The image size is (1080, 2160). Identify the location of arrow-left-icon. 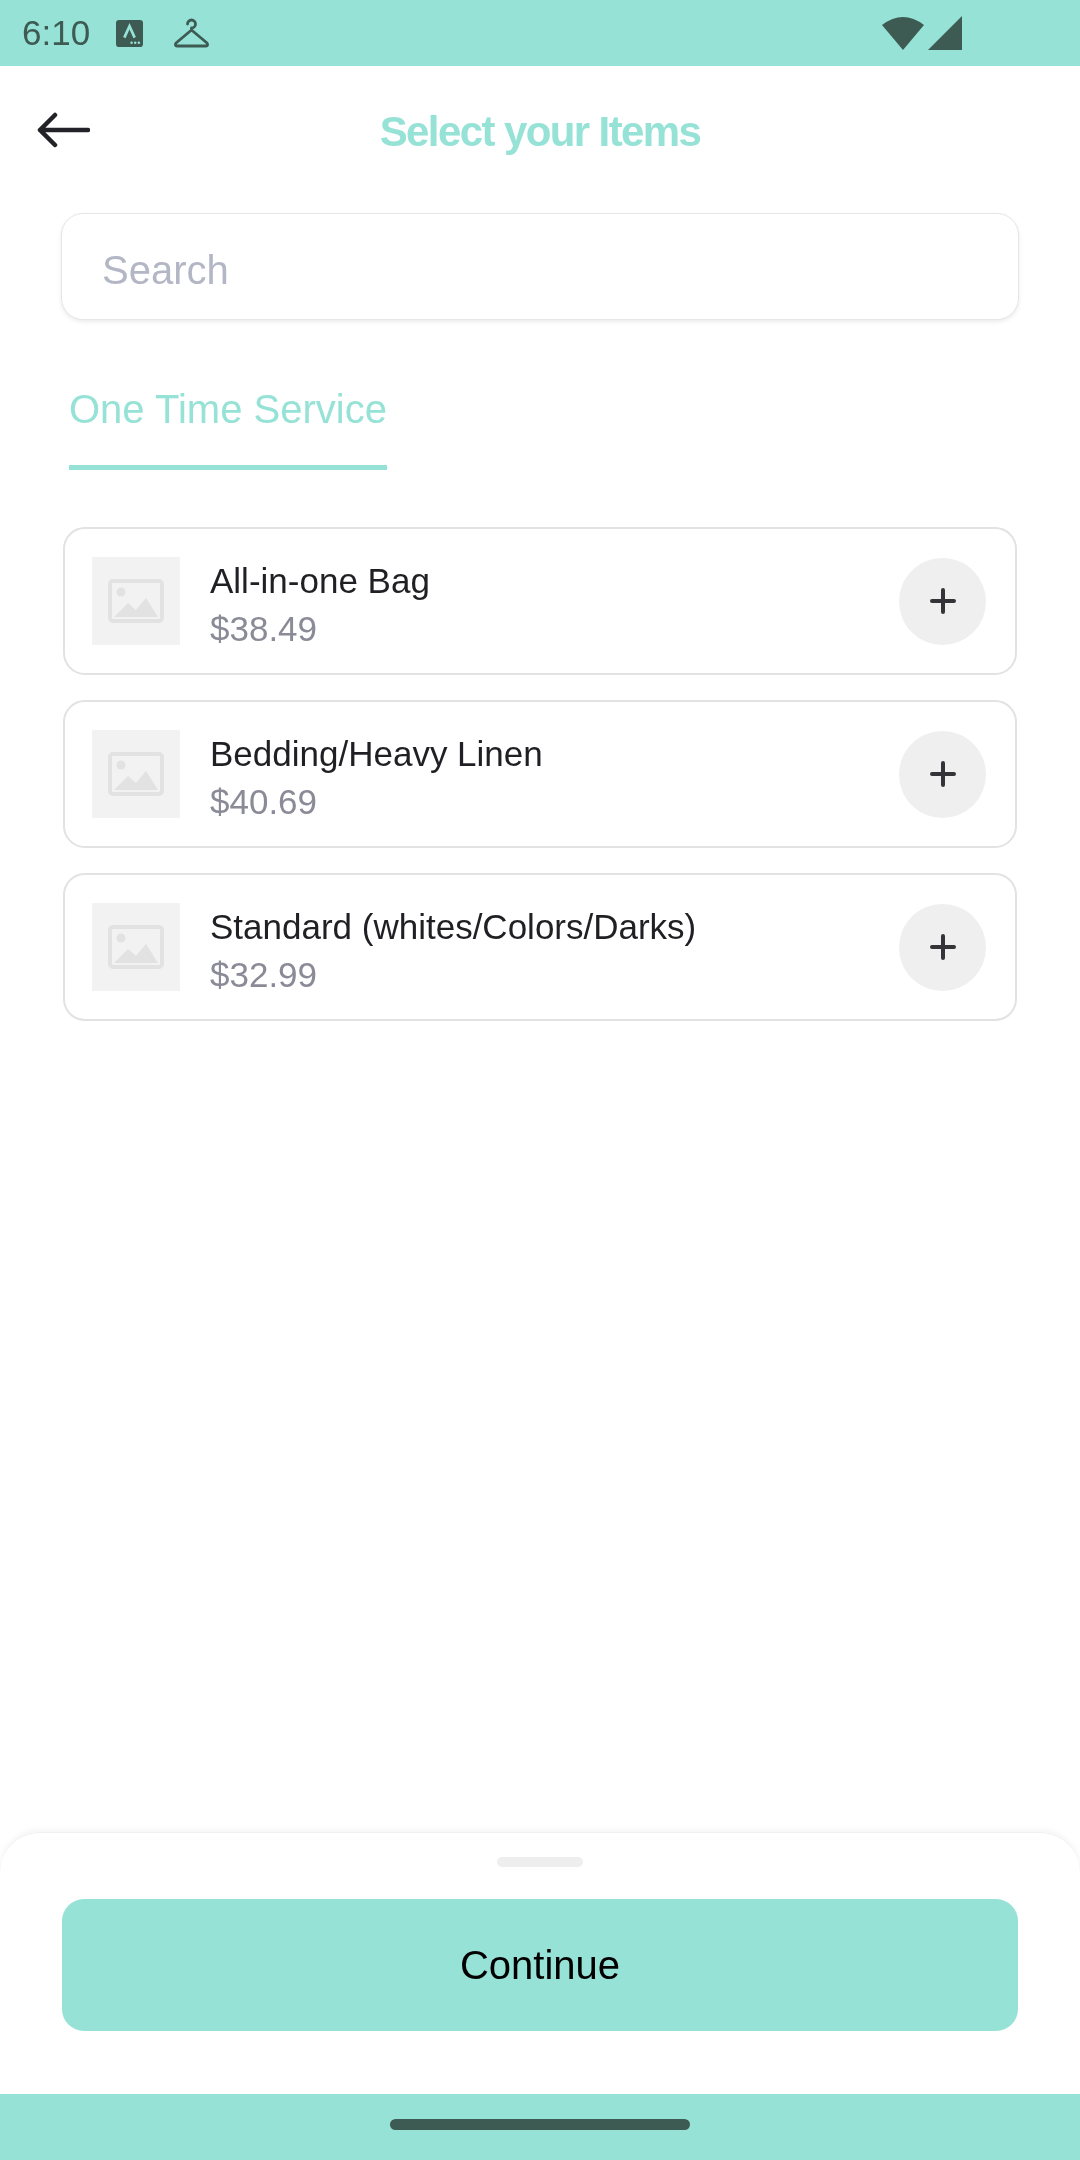
(63, 130).